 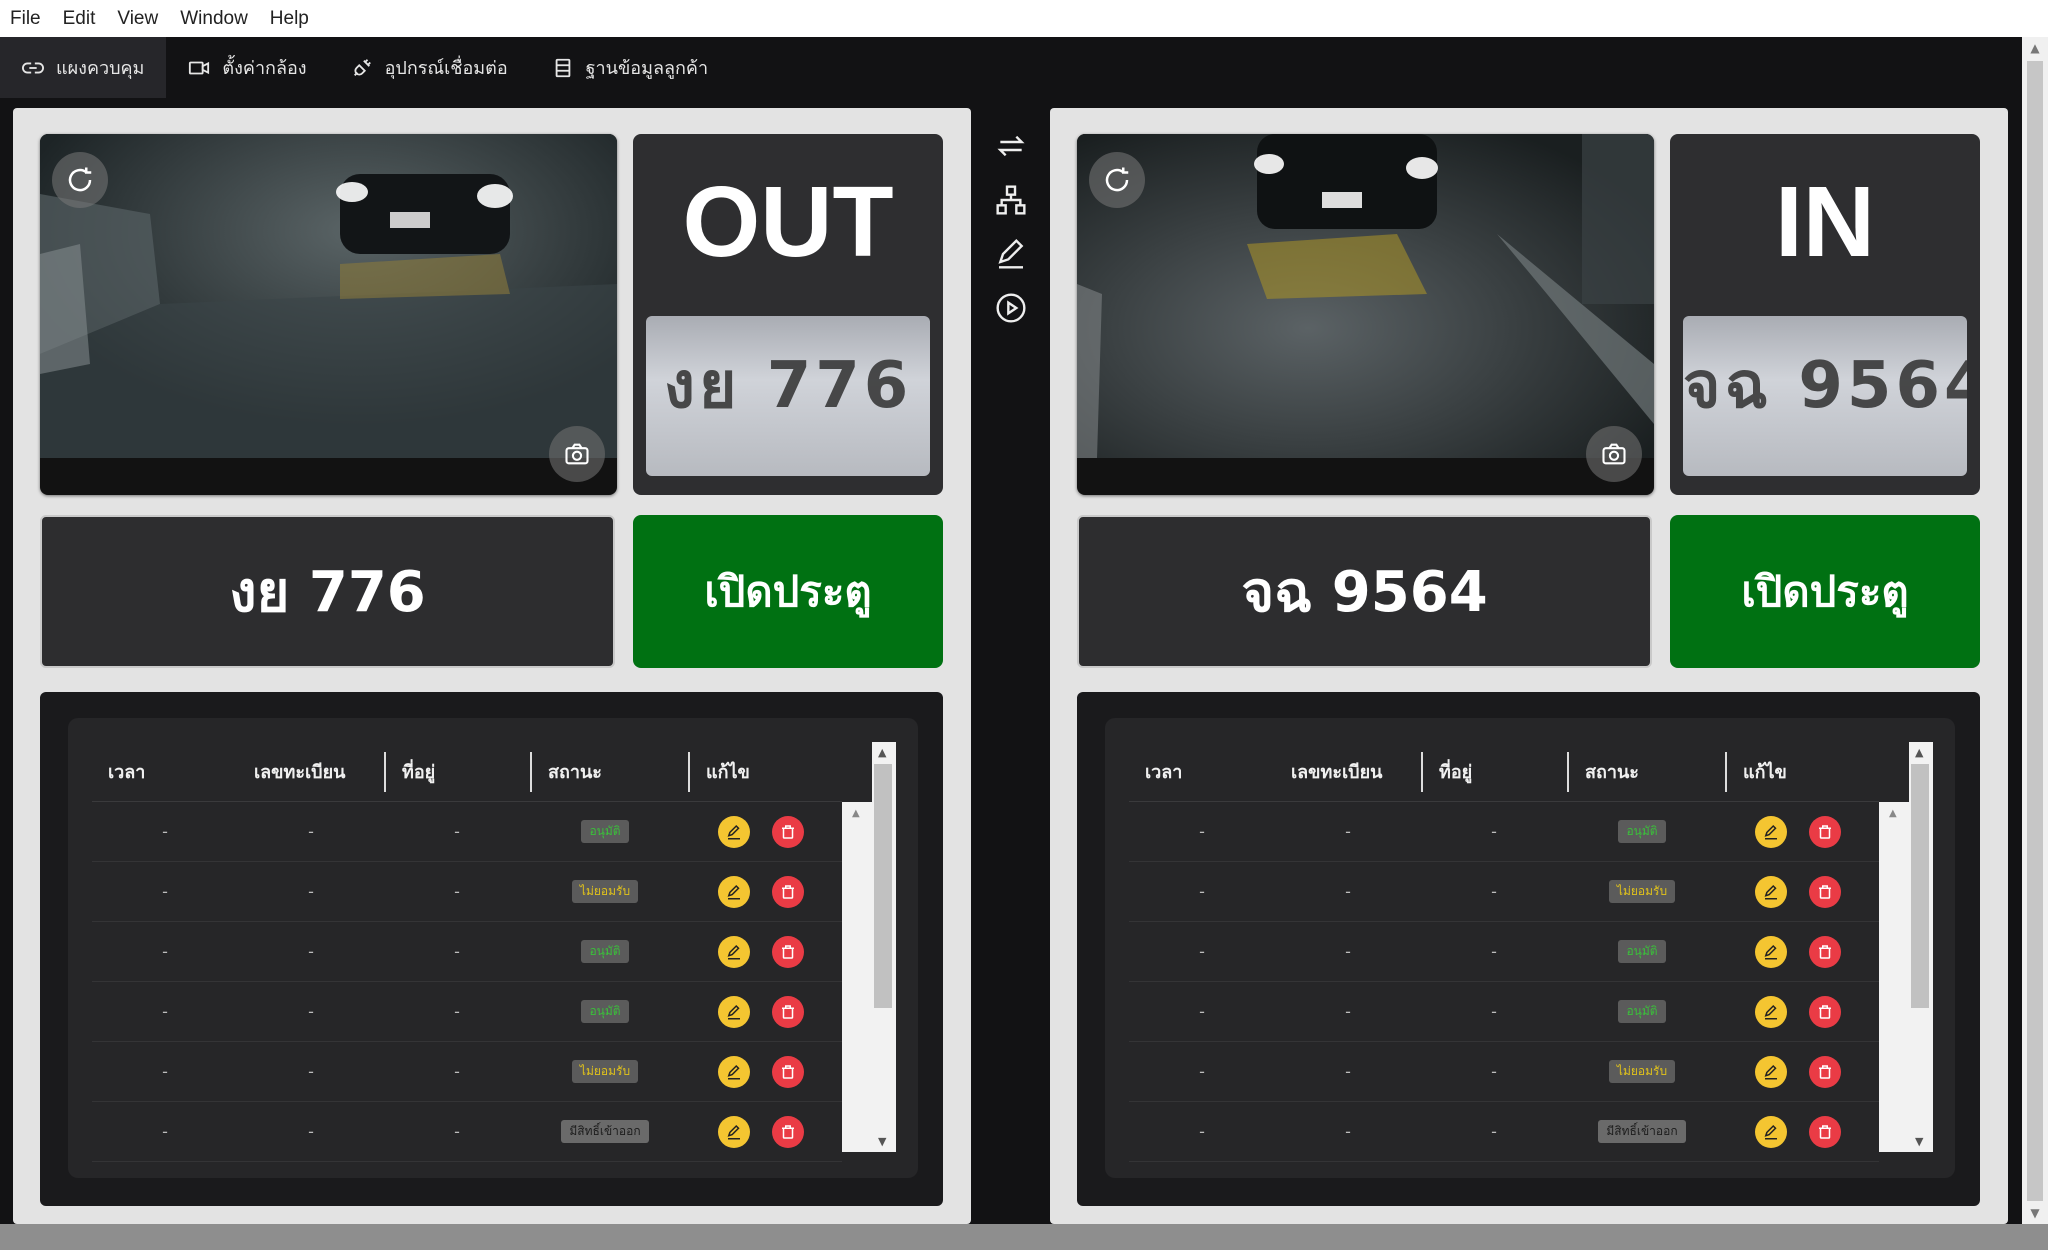 I want to click on refresh-icon, so click(x=80, y=179).